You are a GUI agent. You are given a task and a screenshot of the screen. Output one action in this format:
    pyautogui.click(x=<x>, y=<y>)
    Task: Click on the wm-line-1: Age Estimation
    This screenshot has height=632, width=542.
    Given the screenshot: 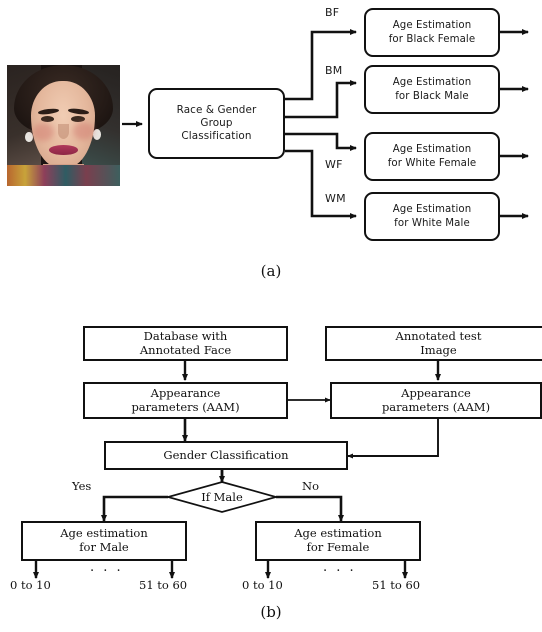 What is the action you would take?
    pyautogui.click(x=432, y=210)
    